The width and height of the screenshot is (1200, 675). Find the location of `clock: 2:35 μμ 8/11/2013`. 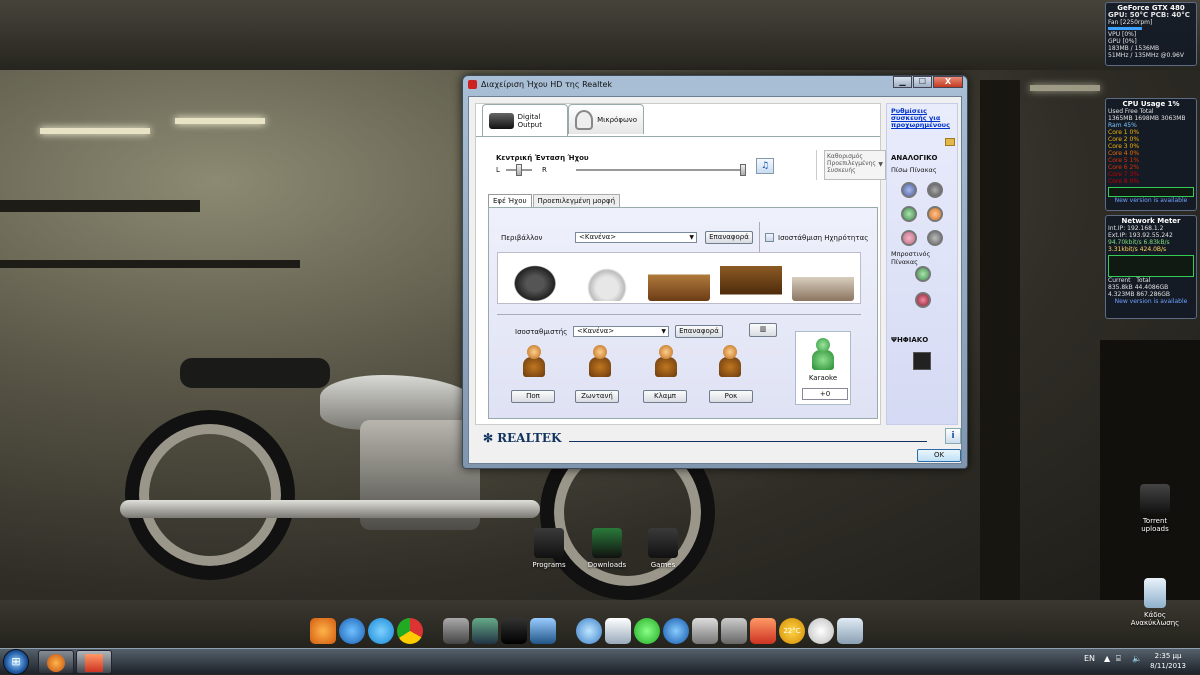

clock: 2:35 μμ 8/11/2013 is located at coordinates (1168, 661).